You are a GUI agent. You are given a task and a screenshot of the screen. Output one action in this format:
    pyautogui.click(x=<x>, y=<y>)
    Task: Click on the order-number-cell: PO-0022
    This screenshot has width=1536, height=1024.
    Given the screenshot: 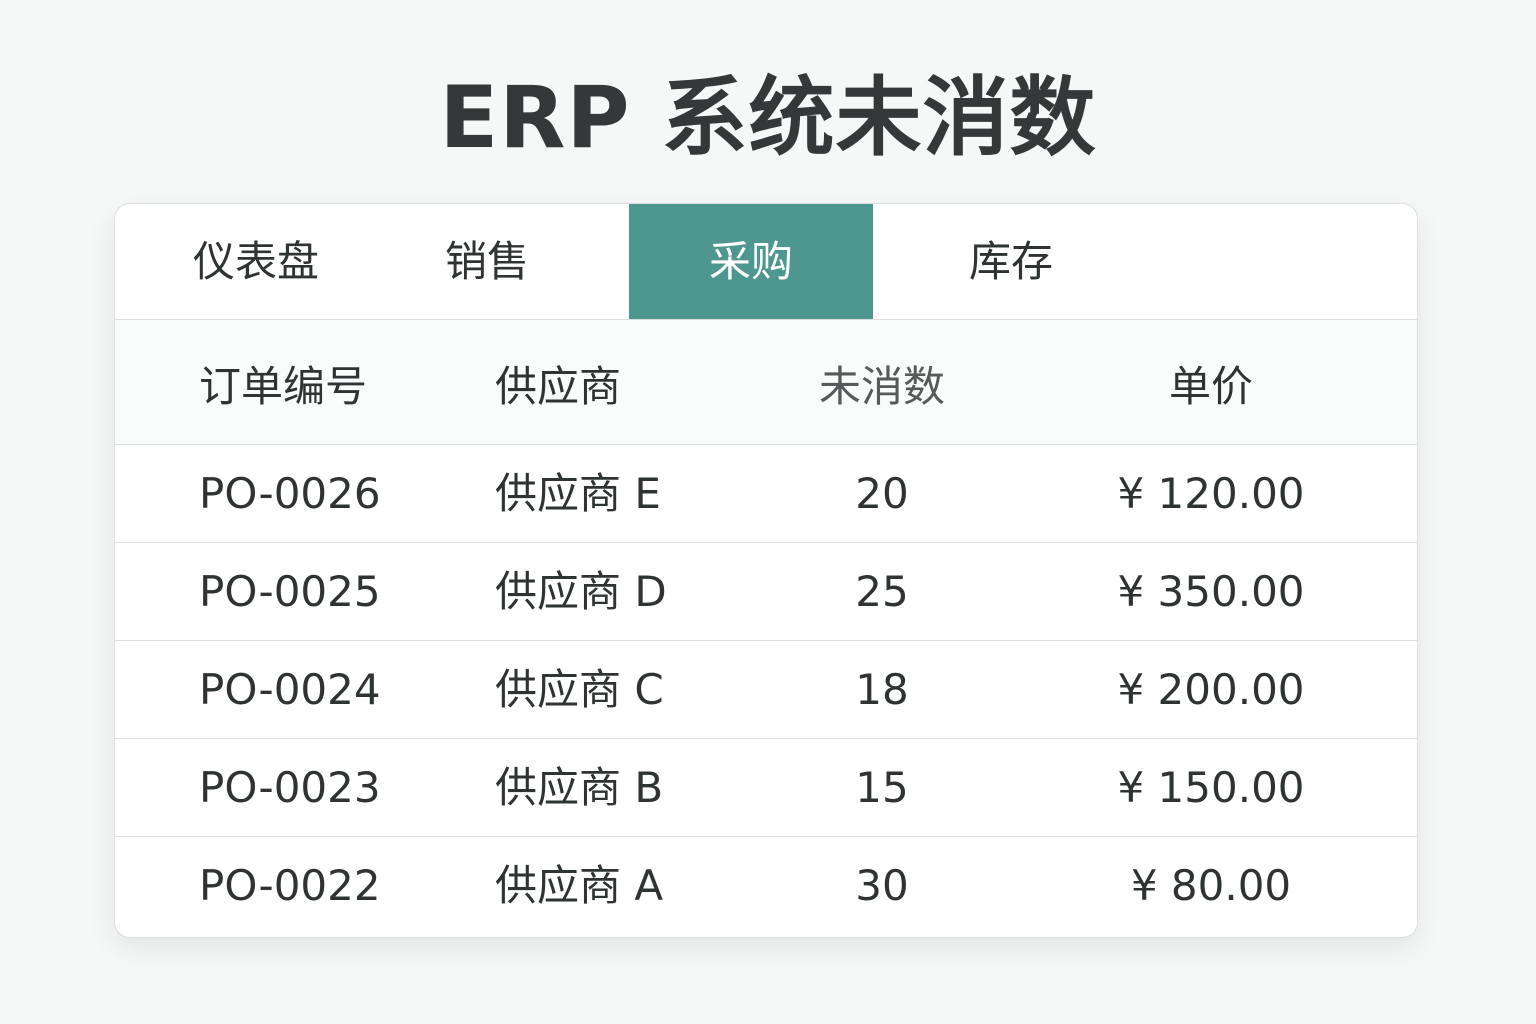 What is the action you would take?
    pyautogui.click(x=290, y=885)
    